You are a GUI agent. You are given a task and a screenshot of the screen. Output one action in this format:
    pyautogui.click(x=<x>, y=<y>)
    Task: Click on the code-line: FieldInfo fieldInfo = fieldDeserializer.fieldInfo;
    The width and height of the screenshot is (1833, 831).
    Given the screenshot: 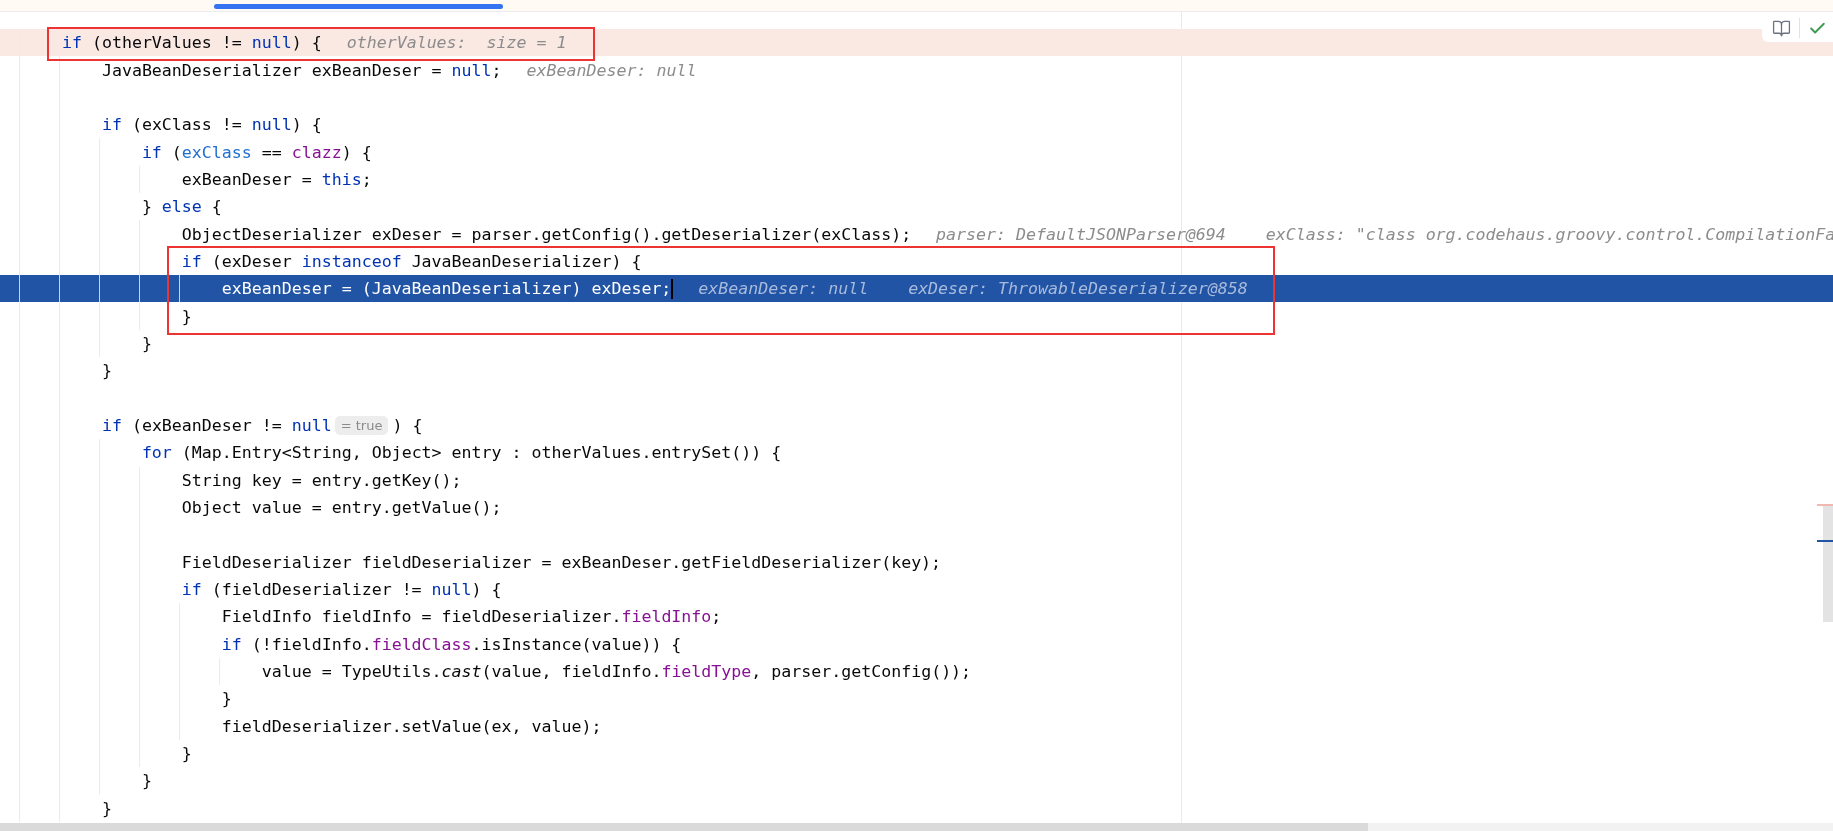 What is the action you would take?
    pyautogui.click(x=471, y=617)
    